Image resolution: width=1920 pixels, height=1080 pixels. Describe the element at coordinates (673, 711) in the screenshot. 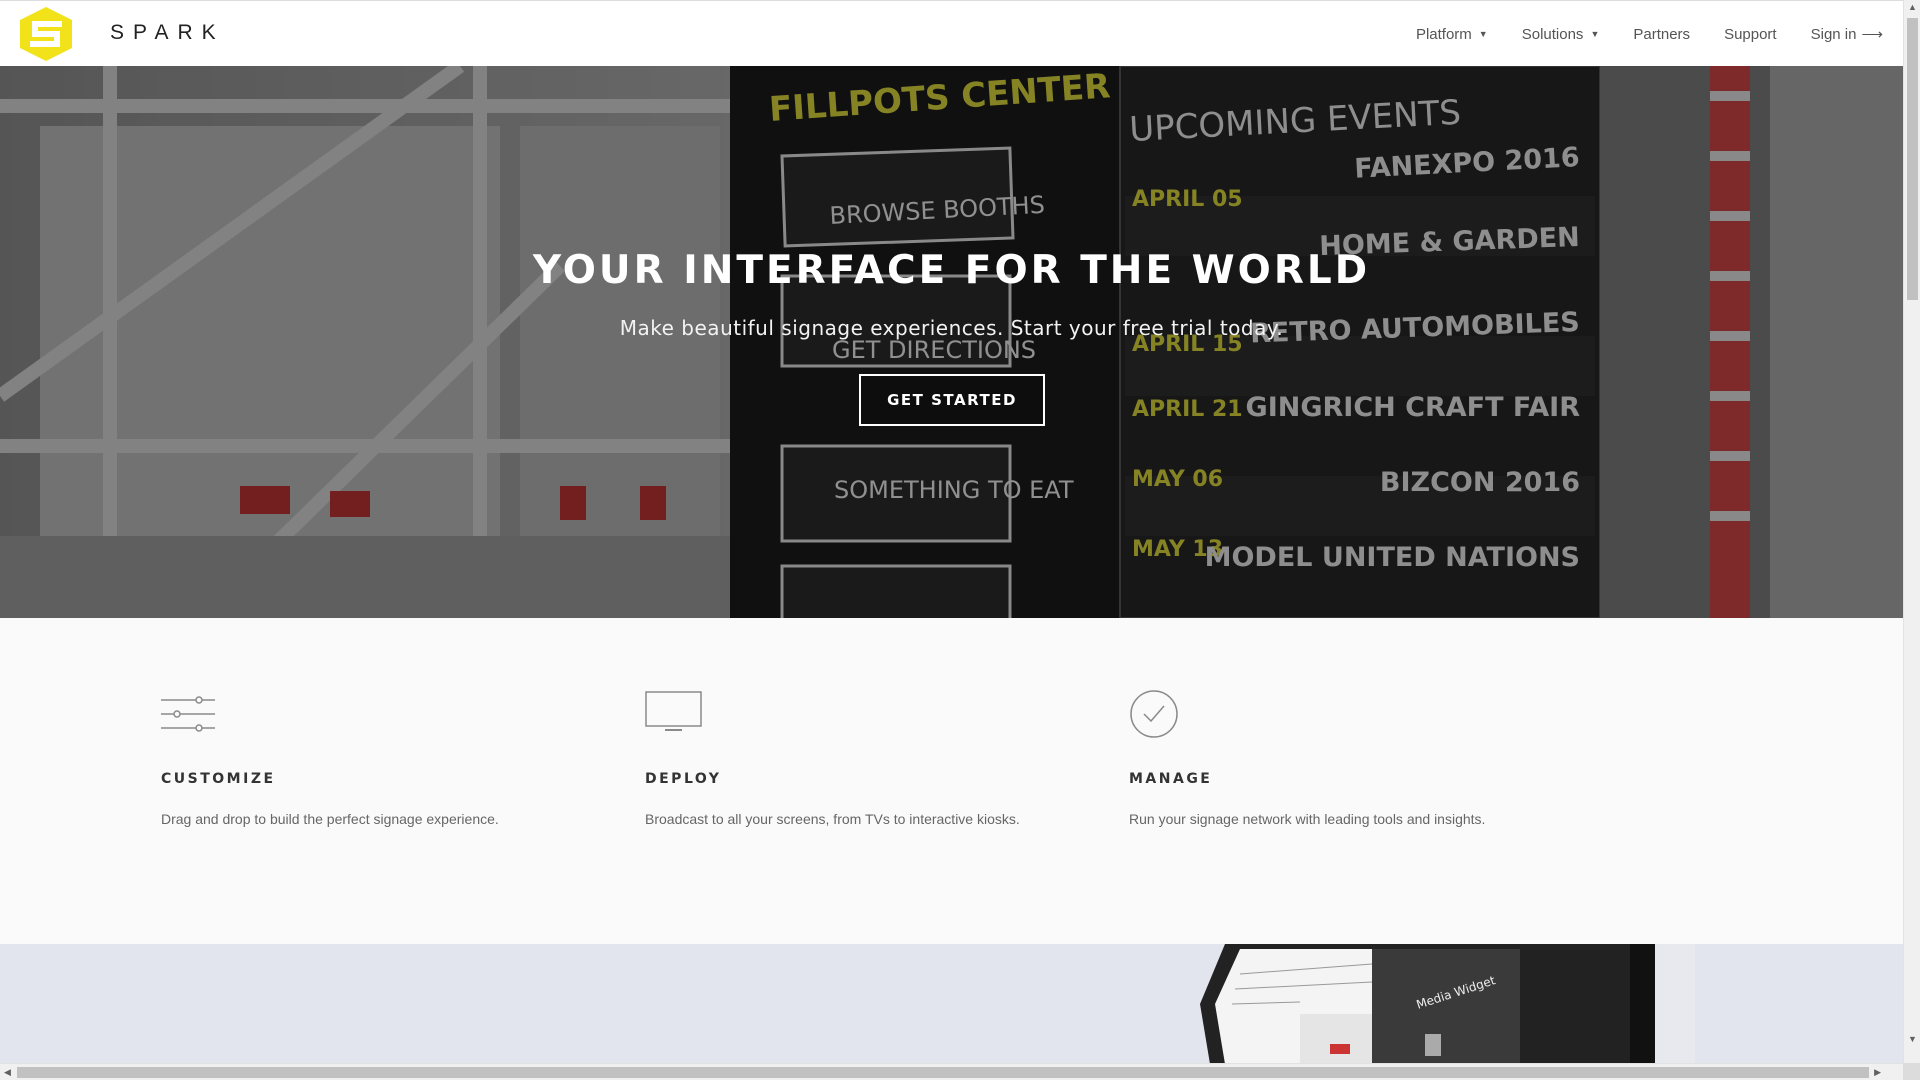

I see `monitor-icon` at that location.